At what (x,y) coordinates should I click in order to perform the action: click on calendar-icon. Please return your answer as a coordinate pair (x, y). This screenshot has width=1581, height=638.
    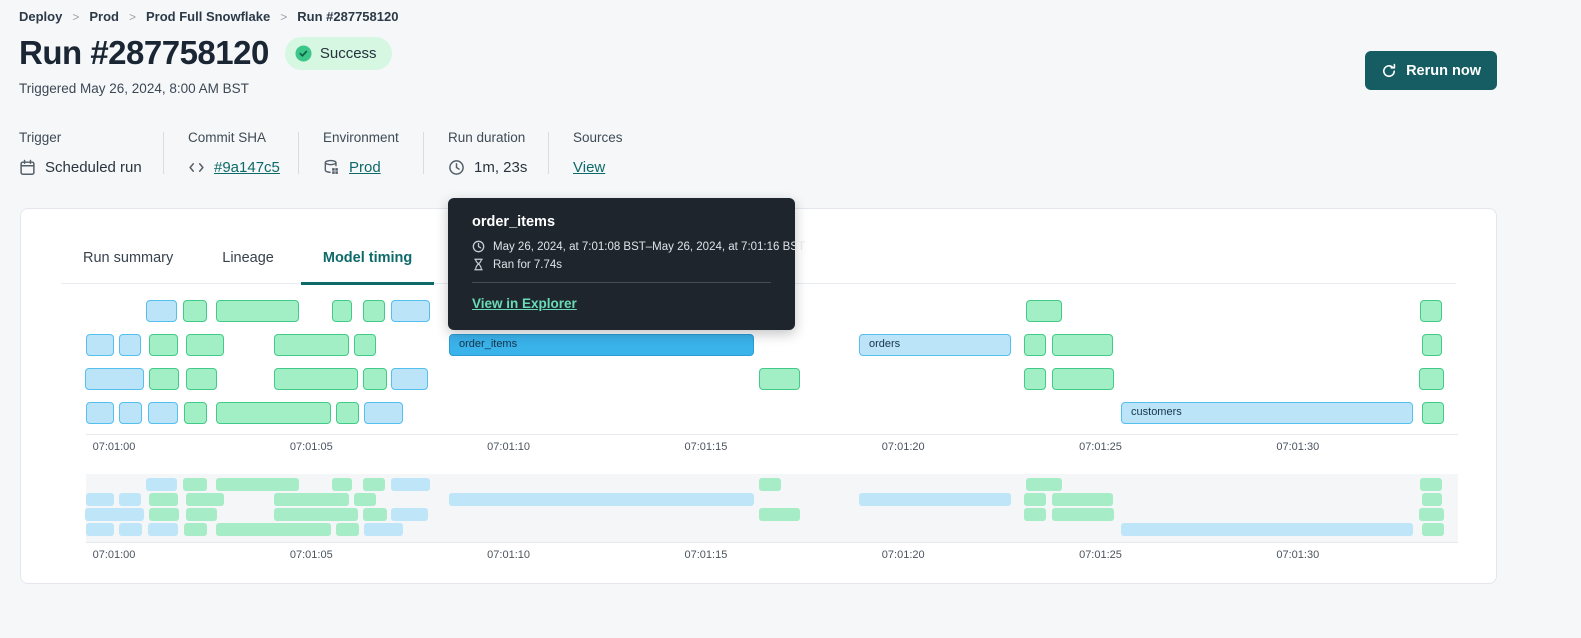
    Looking at the image, I should click on (27, 167).